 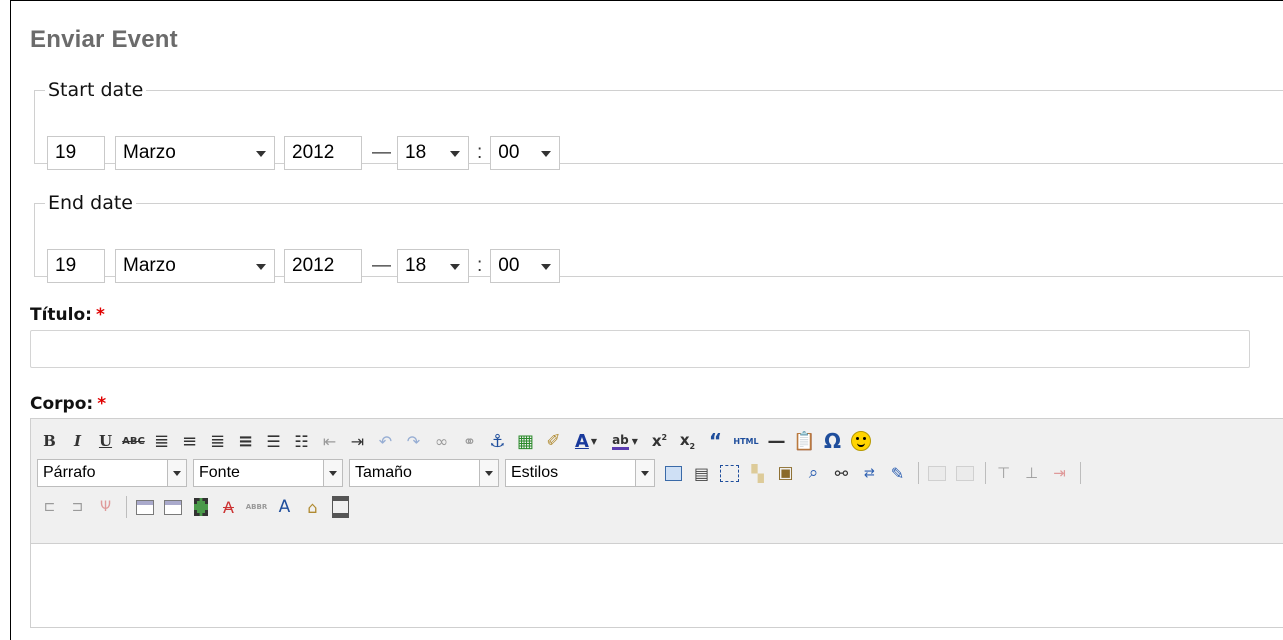 I want to click on redo-button: ↷, so click(x=413, y=441).